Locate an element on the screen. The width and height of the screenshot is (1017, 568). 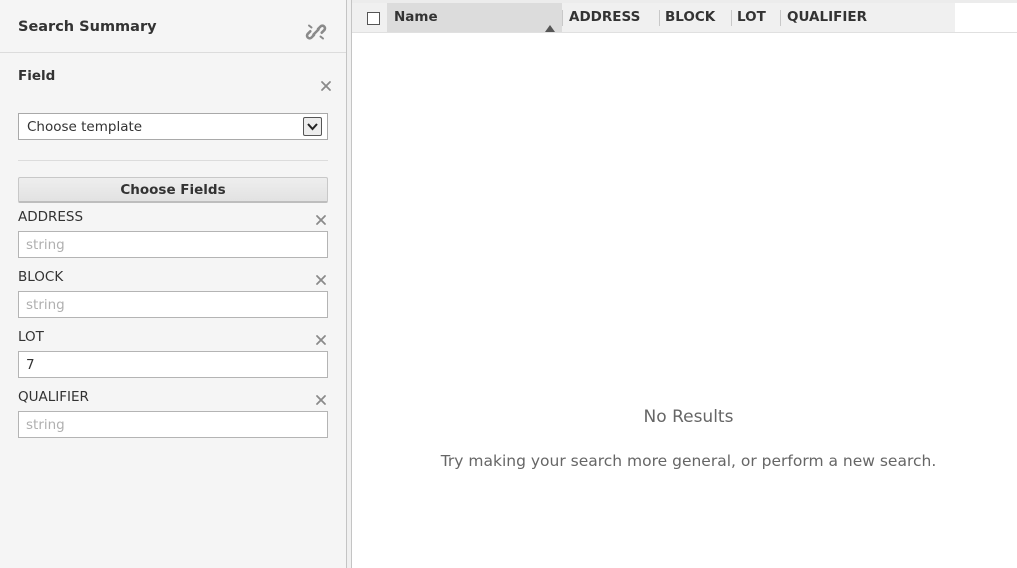
grid-header-border is located at coordinates (684, 32).